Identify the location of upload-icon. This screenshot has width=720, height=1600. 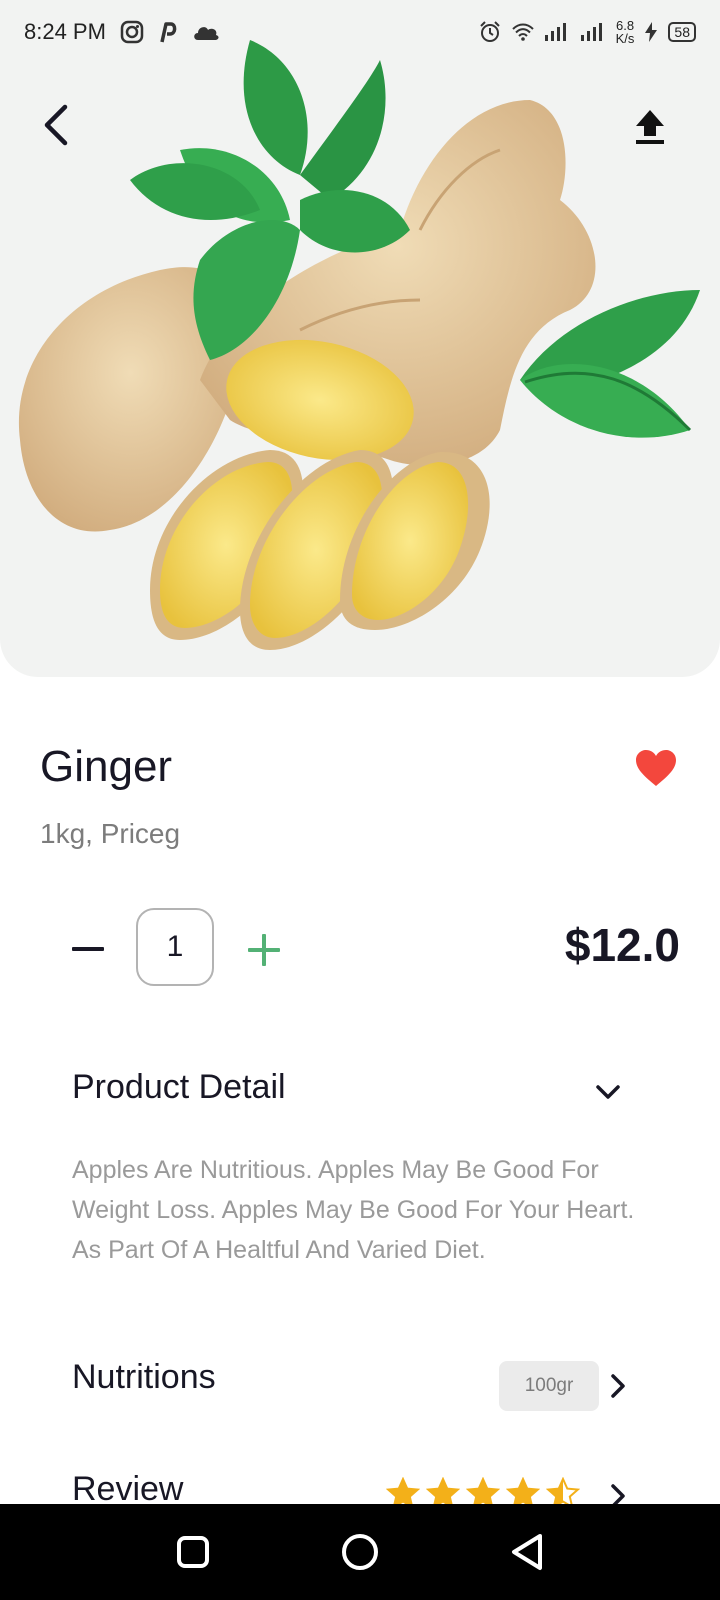
(650, 127).